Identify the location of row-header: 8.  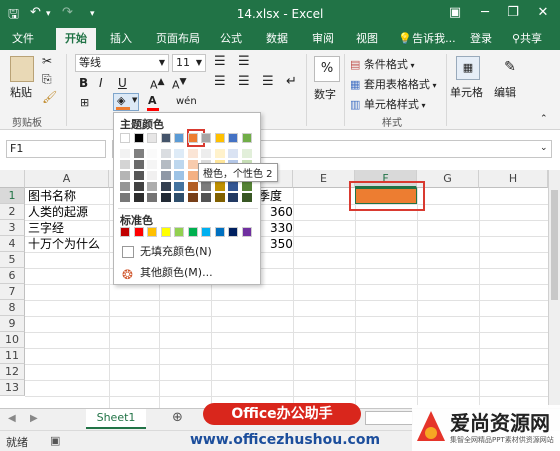
(12, 308).